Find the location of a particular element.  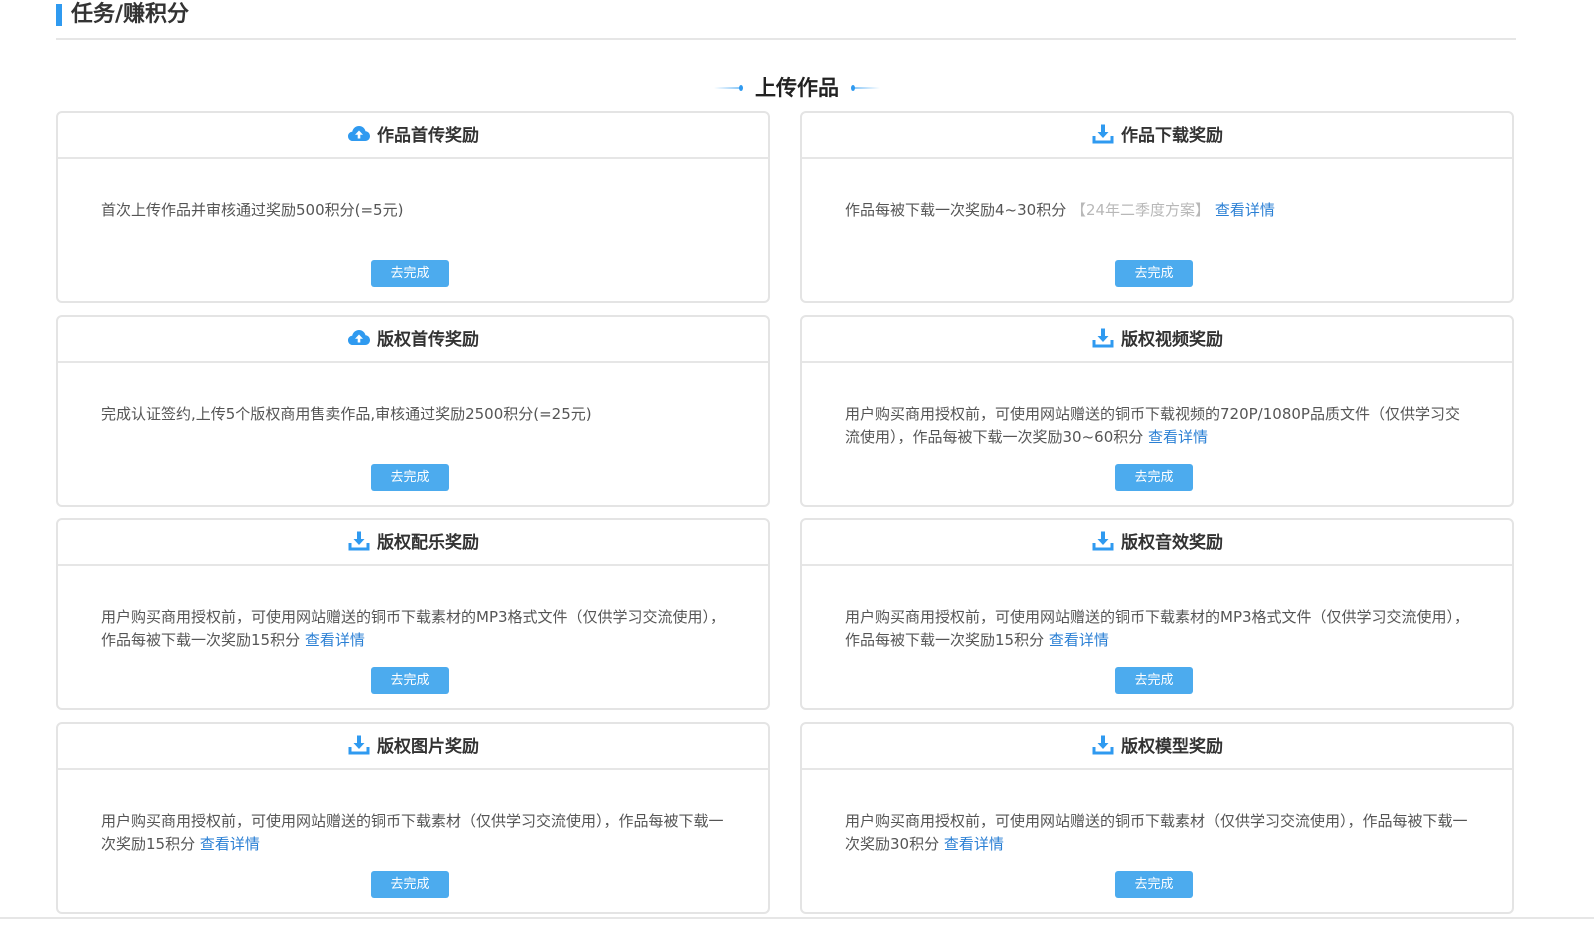

card-title: 版权图片奖励 is located at coordinates (428, 746).